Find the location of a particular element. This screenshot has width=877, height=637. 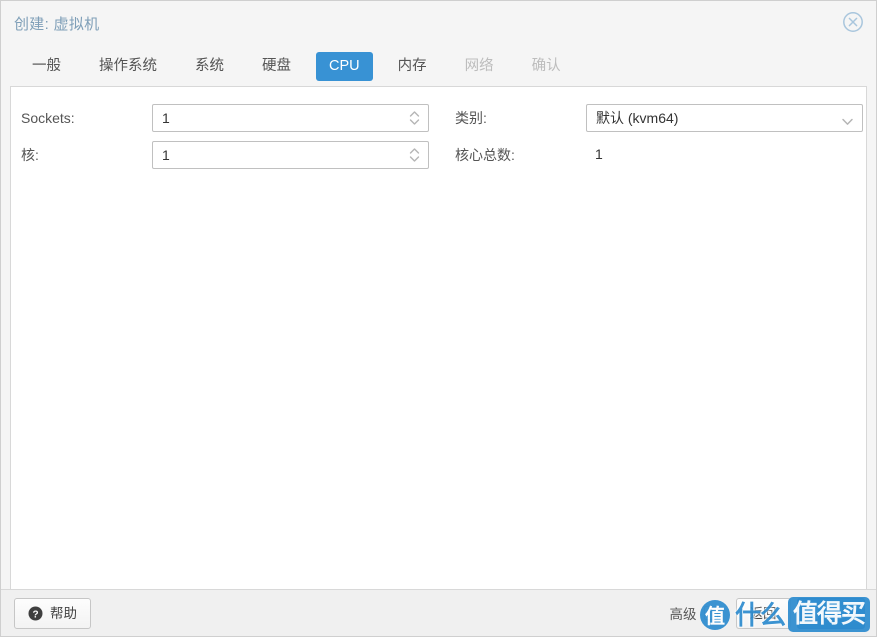

help-button-label: 帮助 is located at coordinates (63, 613).